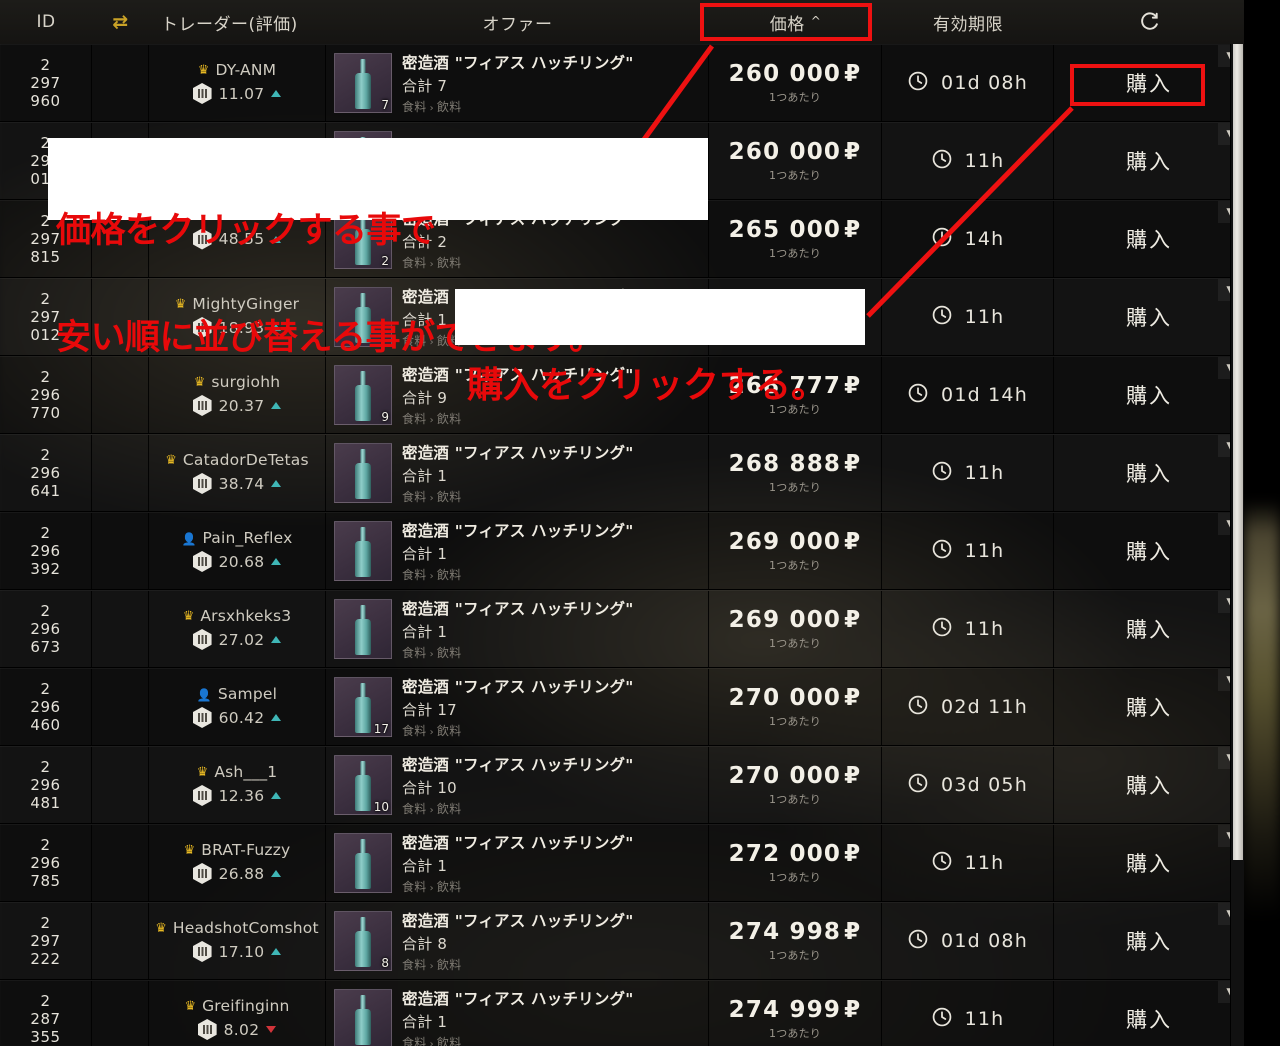  Describe the element at coordinates (46, 551) in the screenshot. I see `offer-id: 2 296 392` at that location.